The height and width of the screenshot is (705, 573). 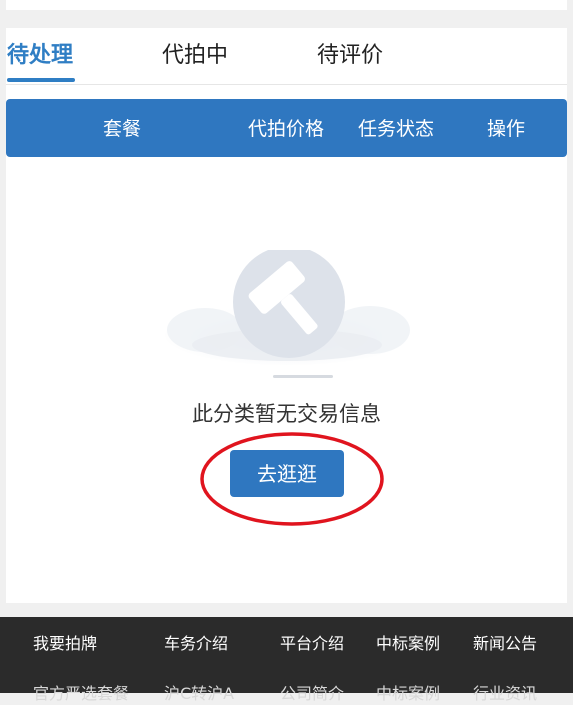 What do you see at coordinates (505, 694) in the screenshot?
I see `footer-link-industry-news: 行业资讯` at bounding box center [505, 694].